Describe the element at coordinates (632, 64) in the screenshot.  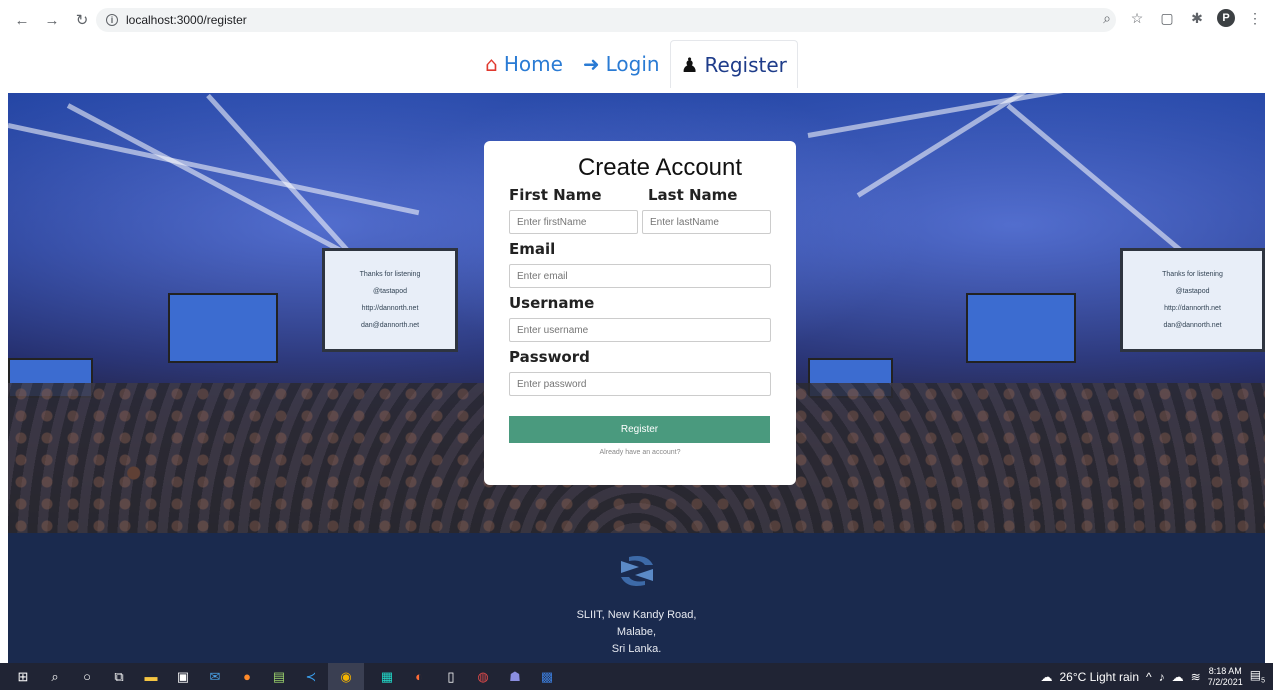
I see `nav-login-label: Login` at that location.